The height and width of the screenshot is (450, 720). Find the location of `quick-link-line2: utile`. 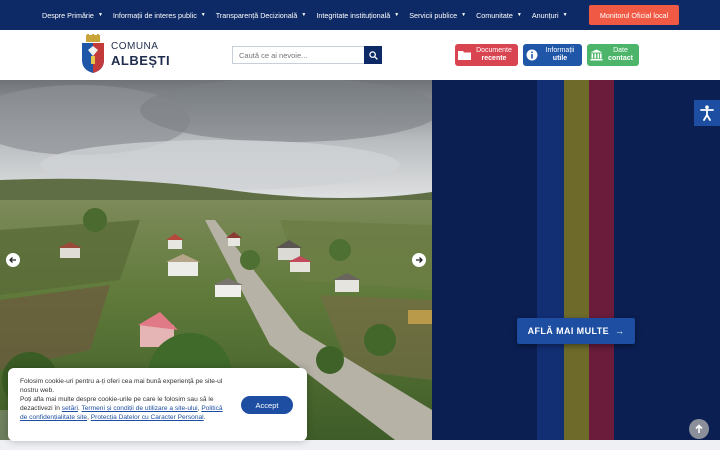

quick-link-line2: utile is located at coordinates (560, 58).